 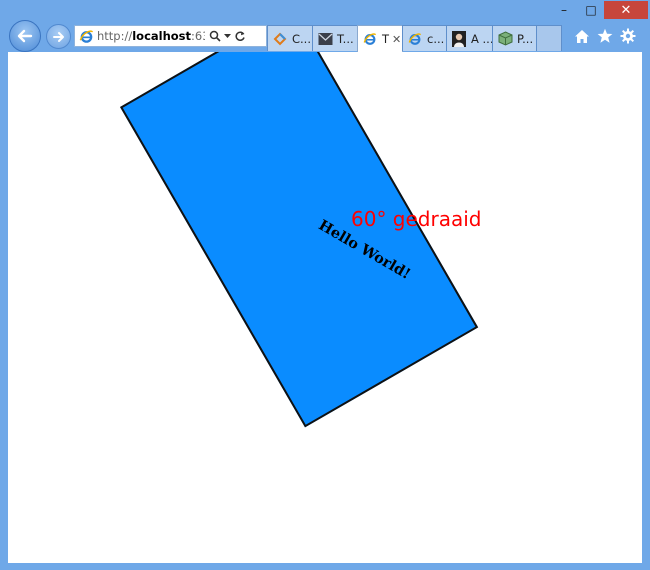 I want to click on tab-label: T, so click(x=386, y=39).